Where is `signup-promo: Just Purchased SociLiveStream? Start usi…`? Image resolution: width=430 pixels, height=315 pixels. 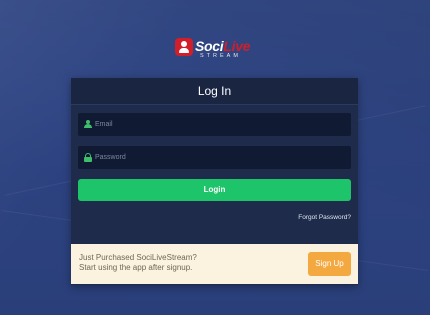 signup-promo: Just Purchased SociLiveStream? Start usi… is located at coordinates (214, 264).